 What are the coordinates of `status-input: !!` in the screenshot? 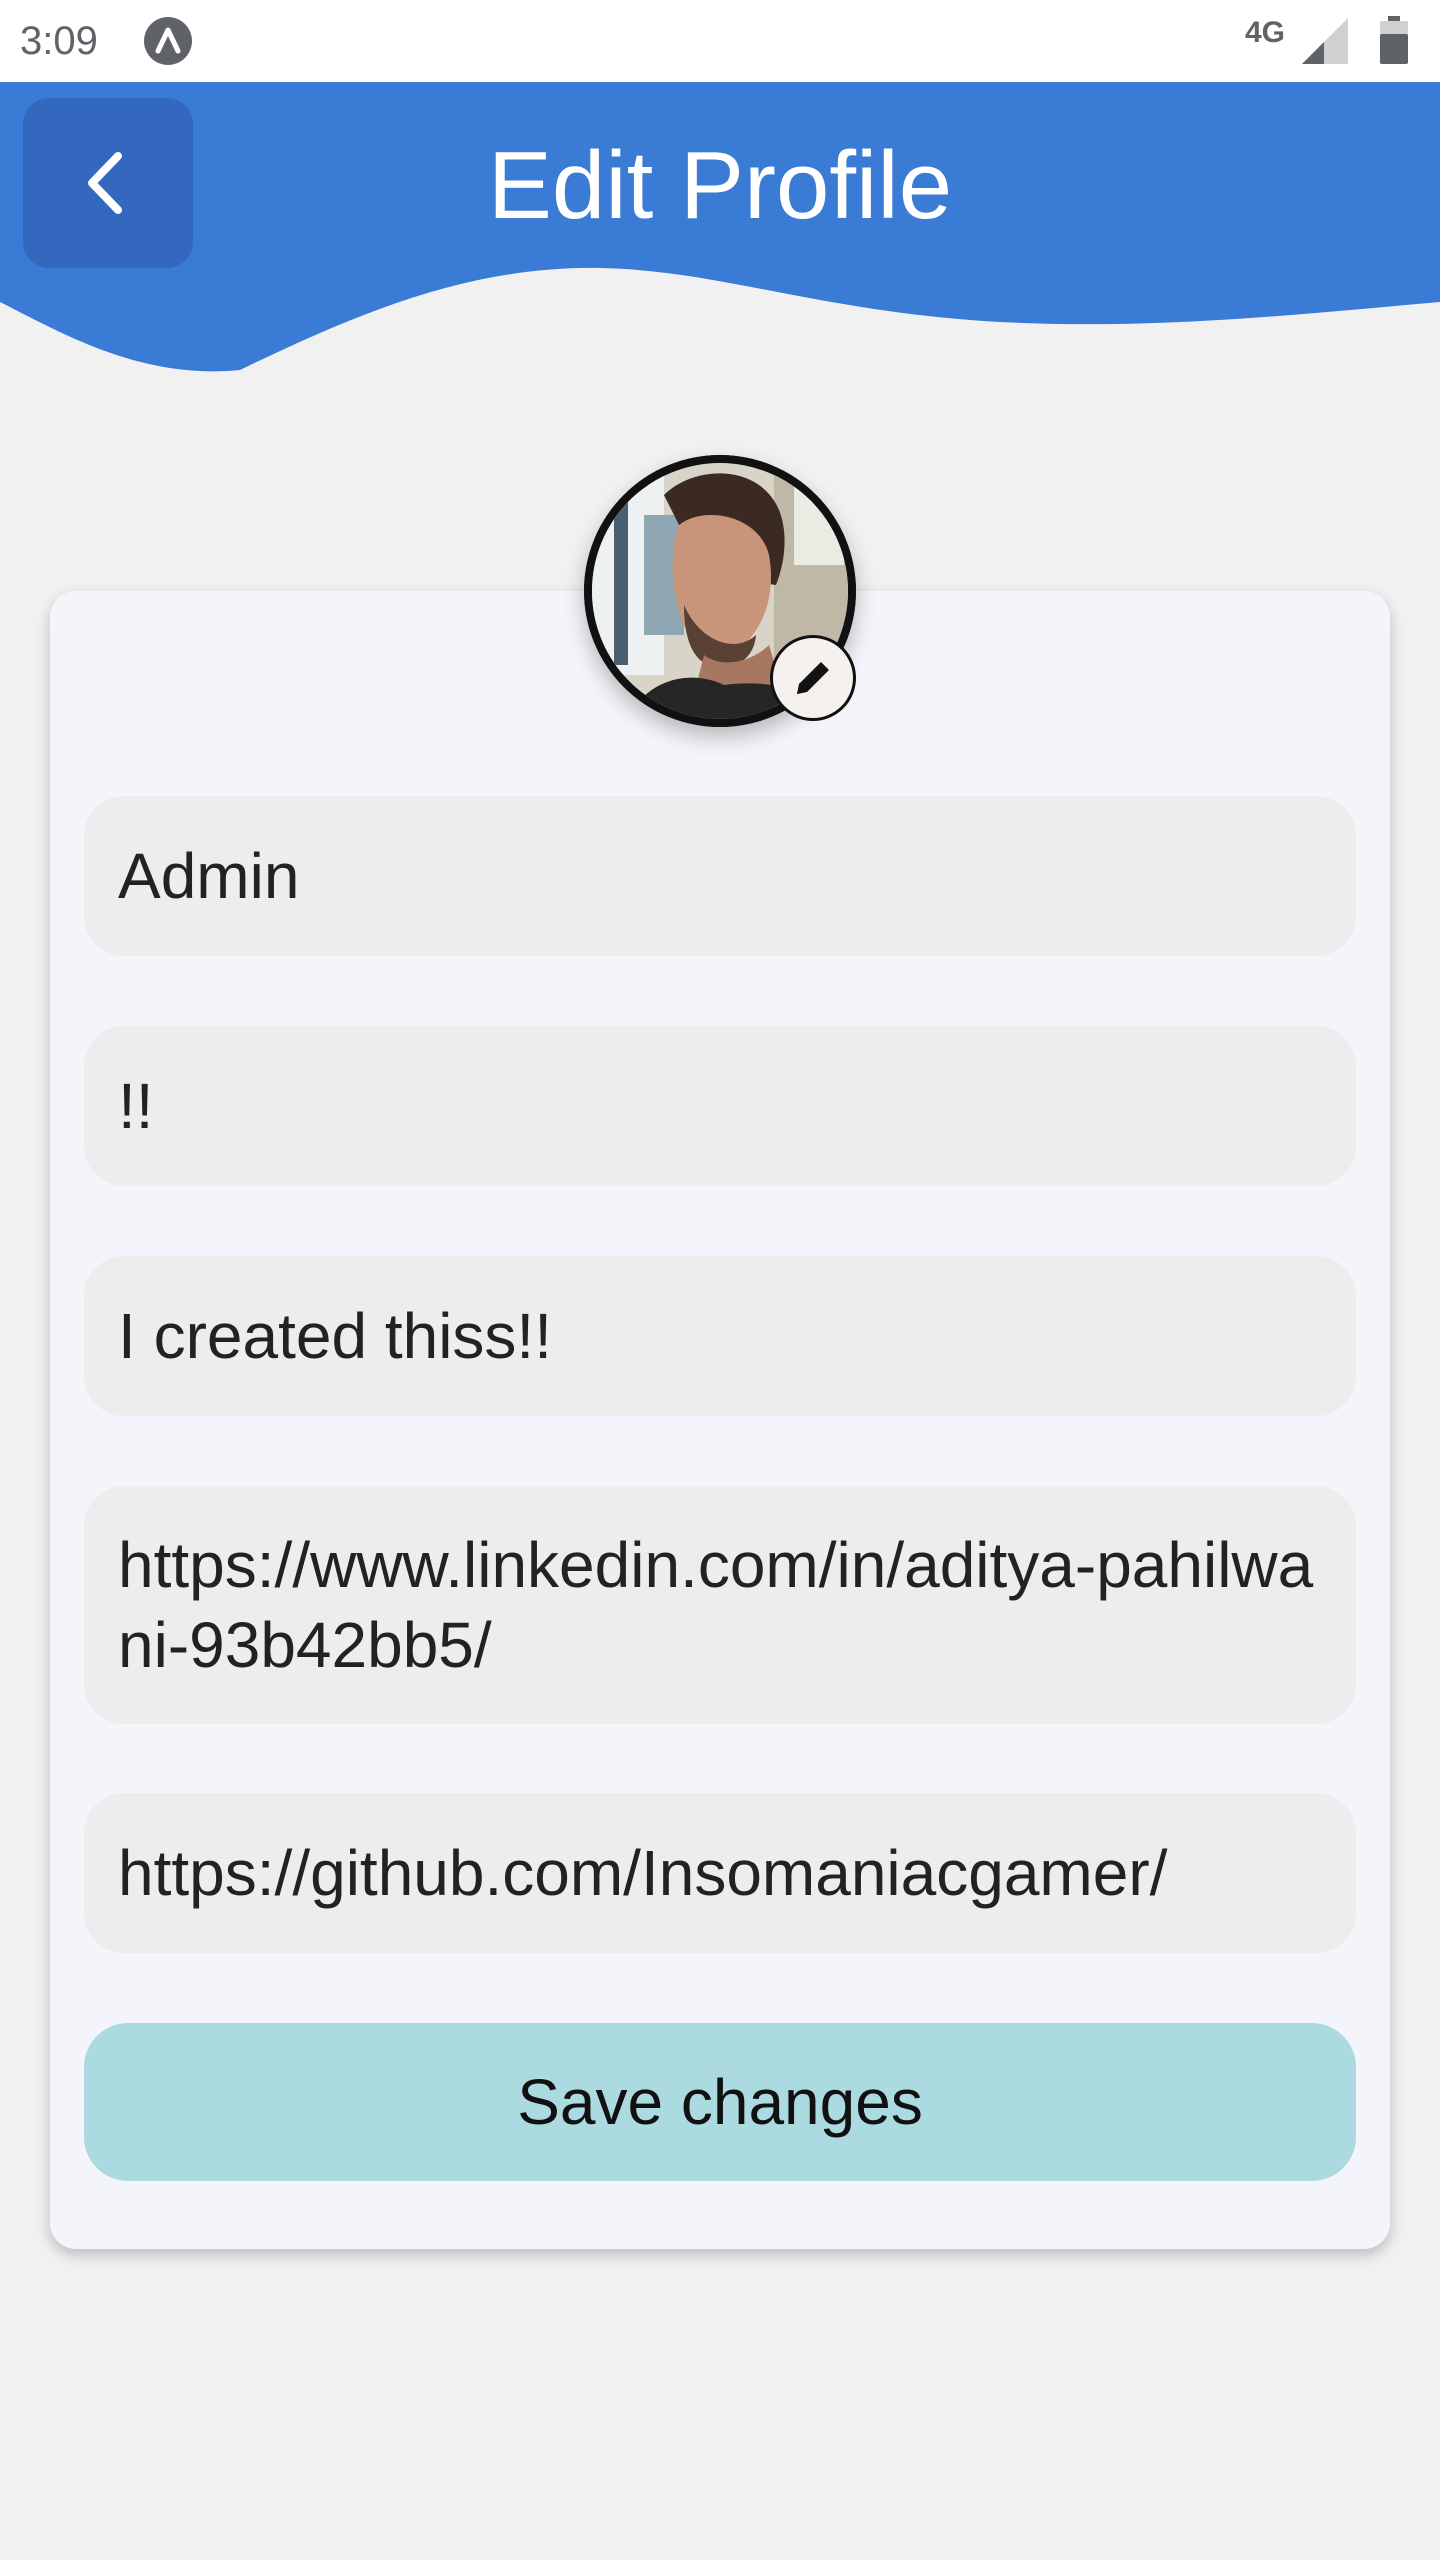 It's located at (720, 1106).